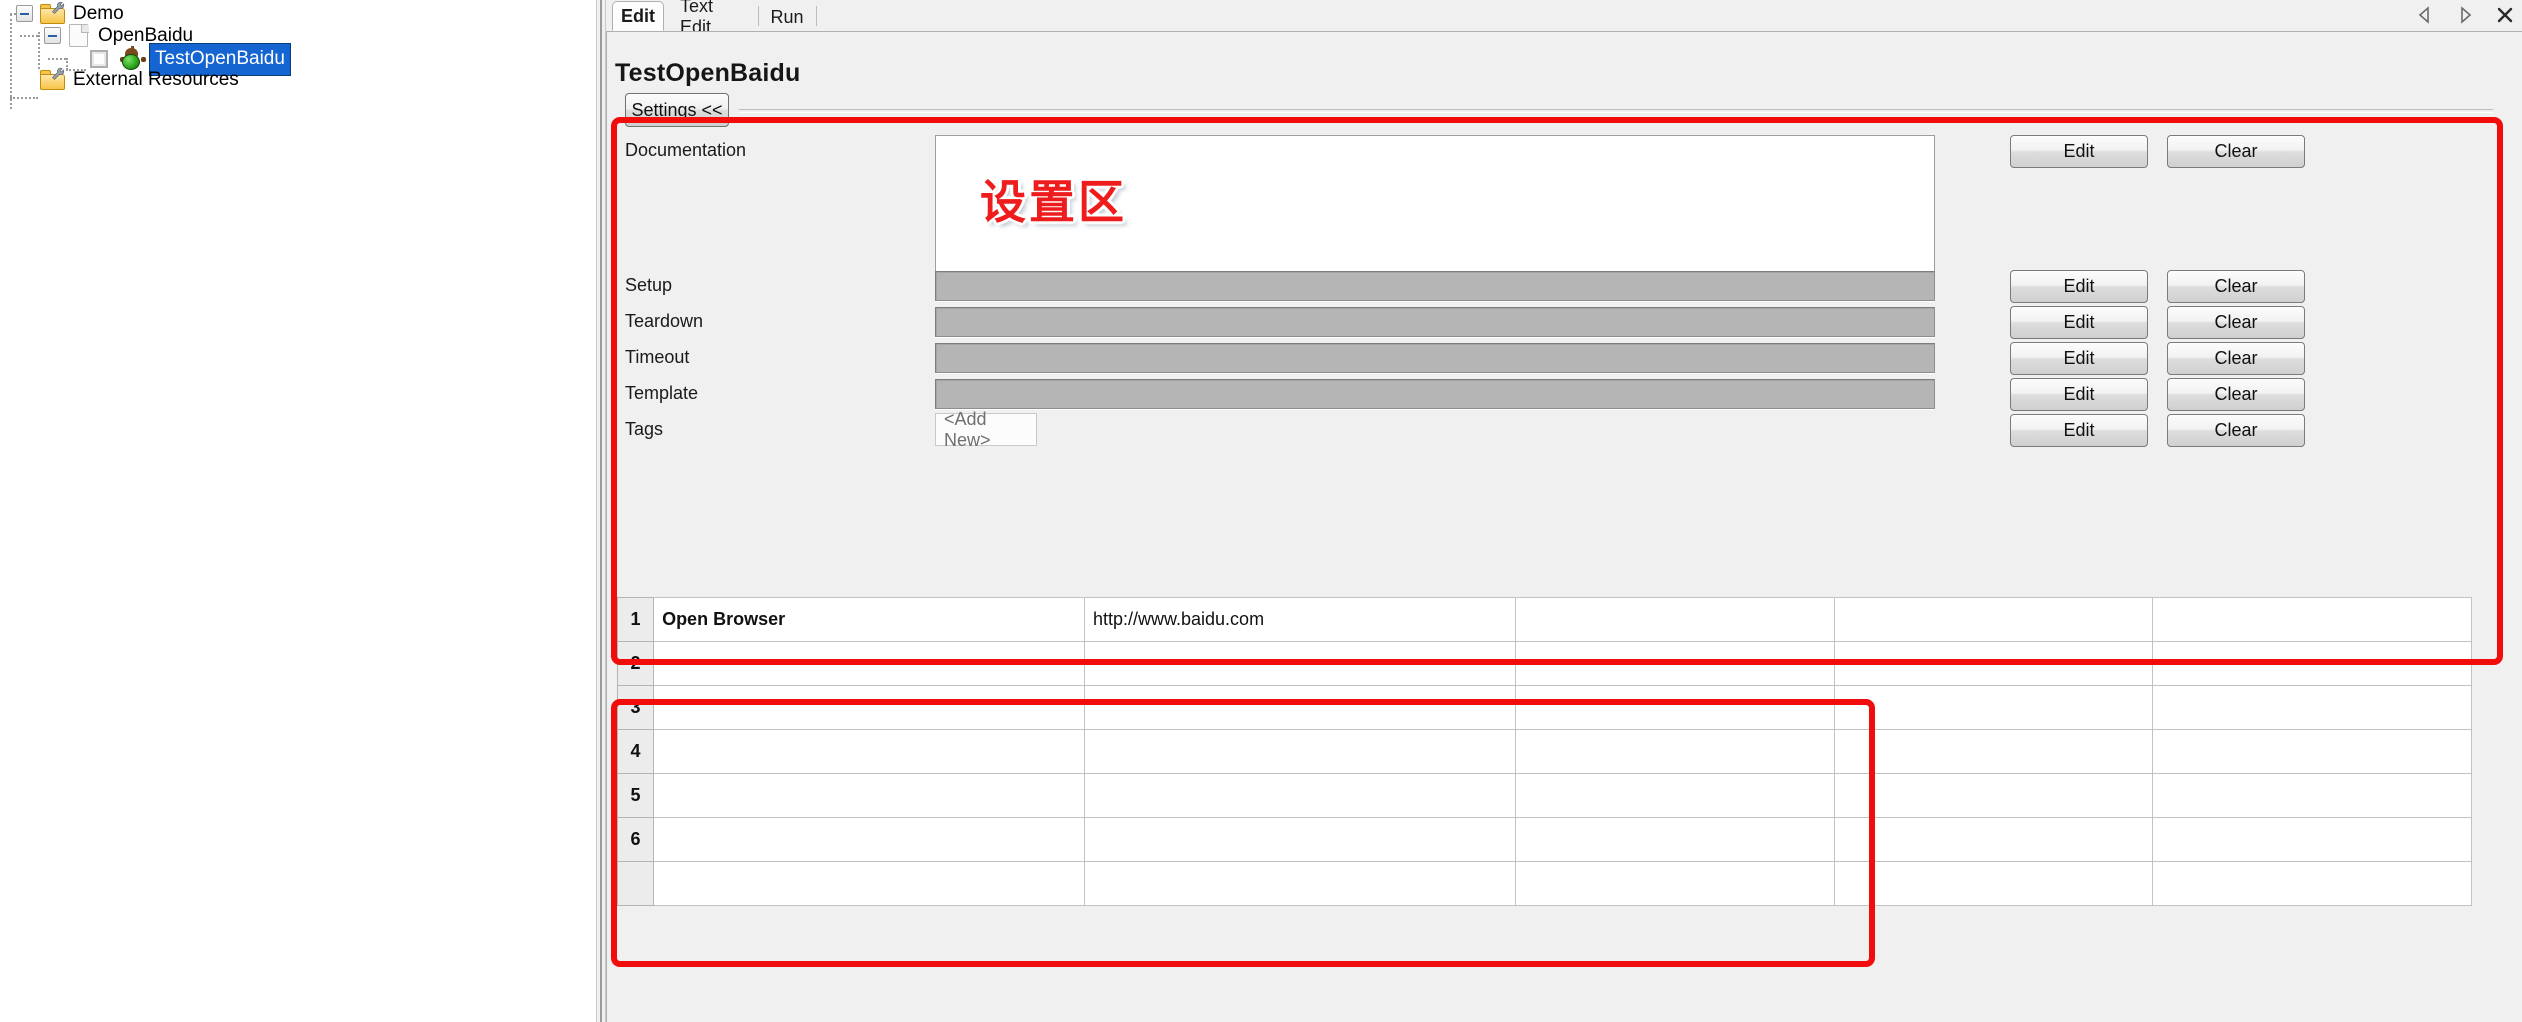 The image size is (2522, 1022). I want to click on table-row: 4, so click(1544, 751).